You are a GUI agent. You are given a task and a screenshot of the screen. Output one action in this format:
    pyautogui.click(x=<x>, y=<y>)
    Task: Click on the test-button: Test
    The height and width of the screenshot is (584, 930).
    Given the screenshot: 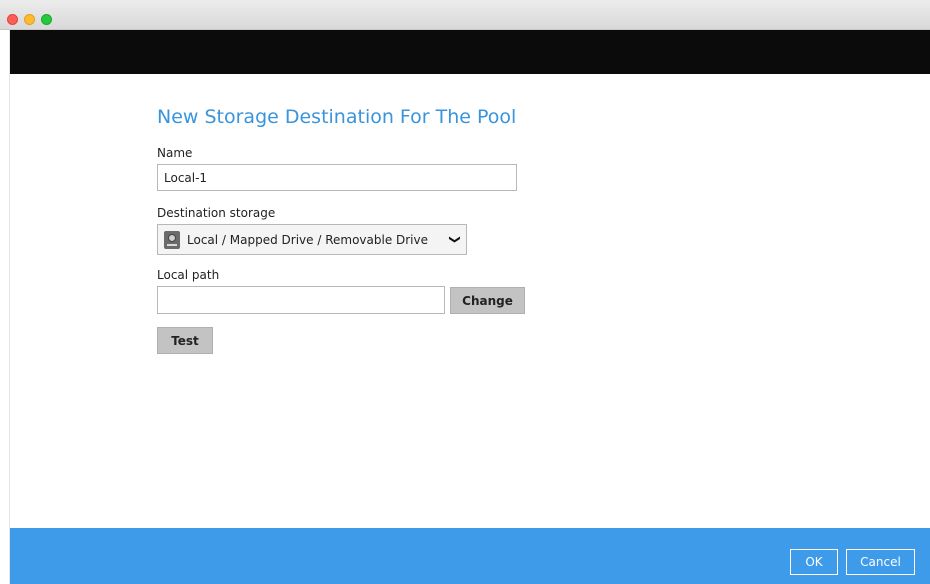 What is the action you would take?
    pyautogui.click(x=185, y=340)
    